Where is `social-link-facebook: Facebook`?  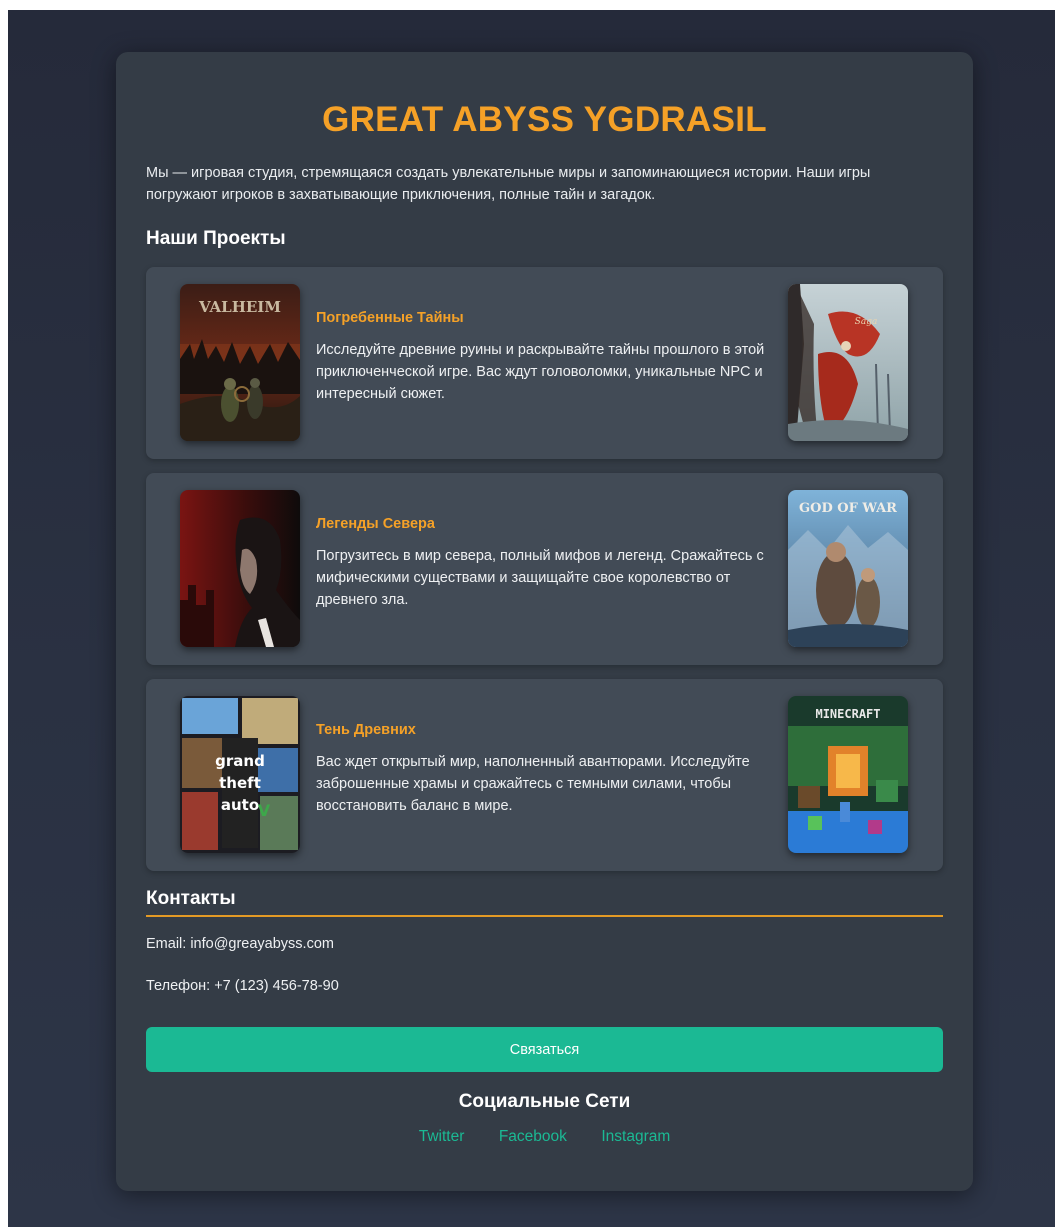
social-link-facebook: Facebook is located at coordinates (533, 1136).